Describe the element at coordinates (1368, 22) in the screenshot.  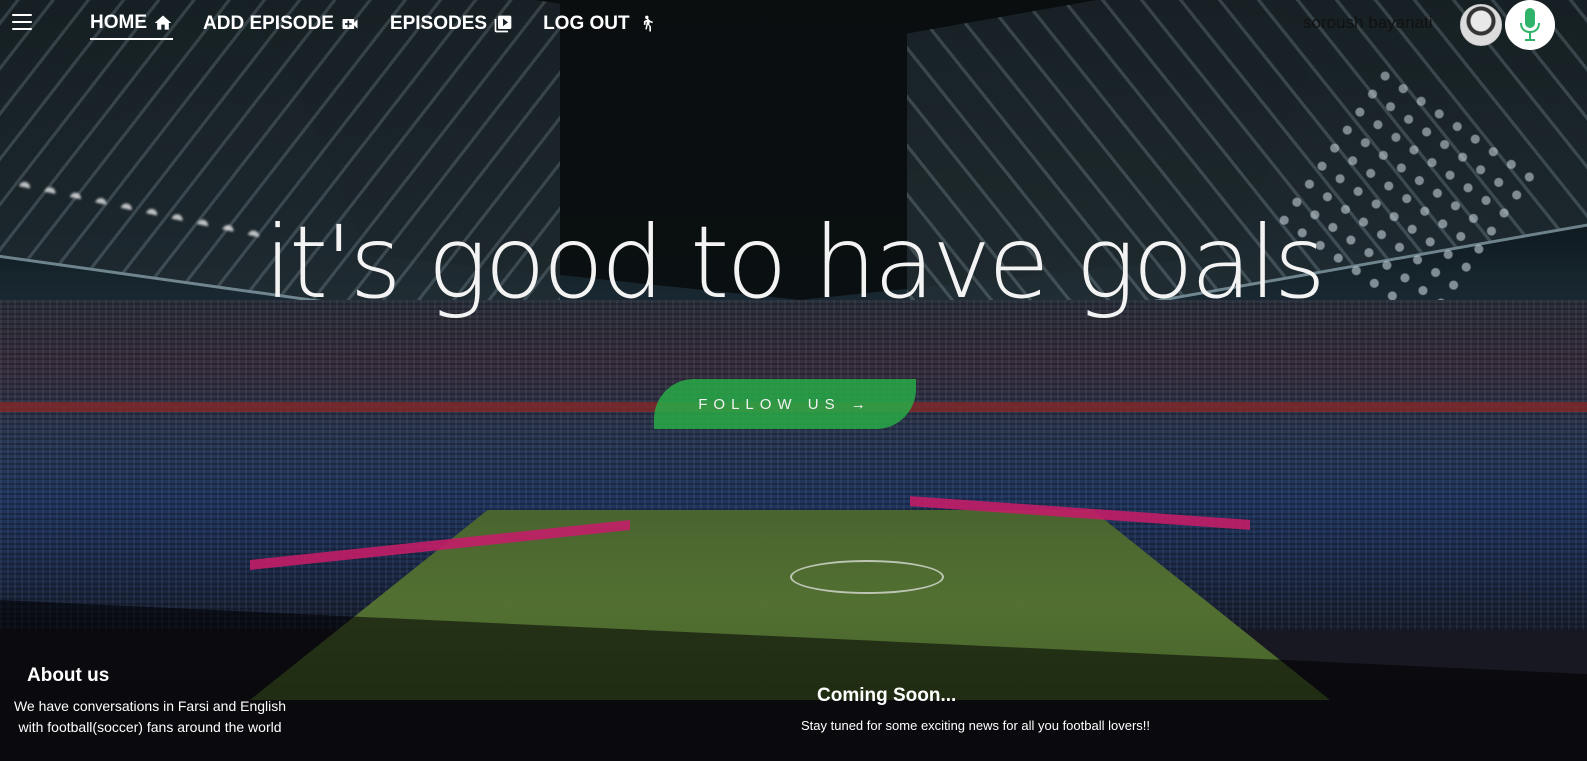
I see `username: soroush bayanati` at that location.